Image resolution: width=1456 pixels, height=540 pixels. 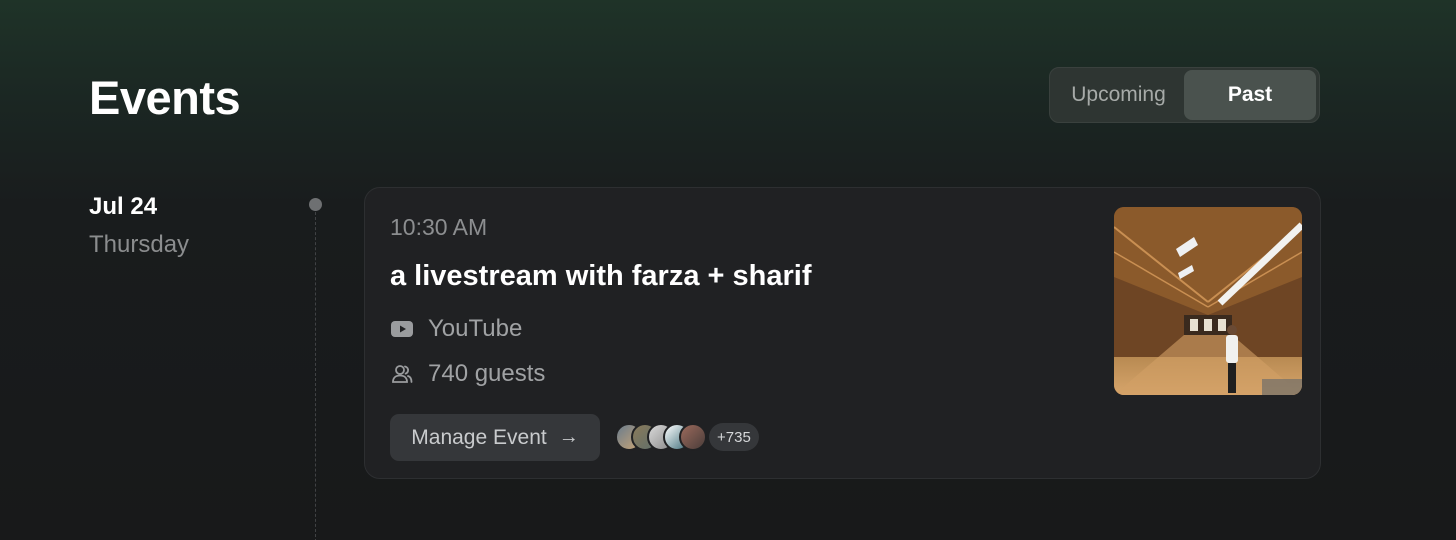 I want to click on event-weekday-label: Thursday, so click(x=139, y=244).